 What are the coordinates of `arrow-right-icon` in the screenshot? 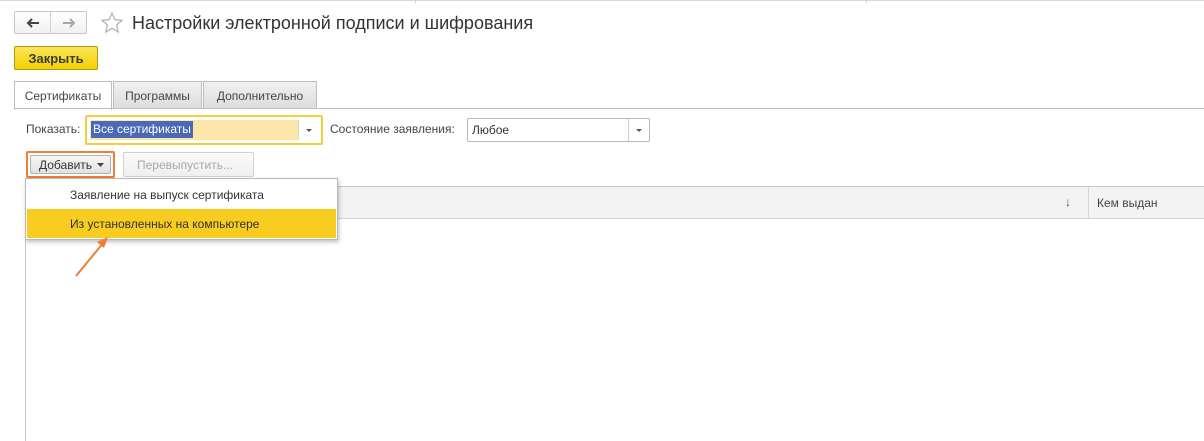 It's located at (68, 22).